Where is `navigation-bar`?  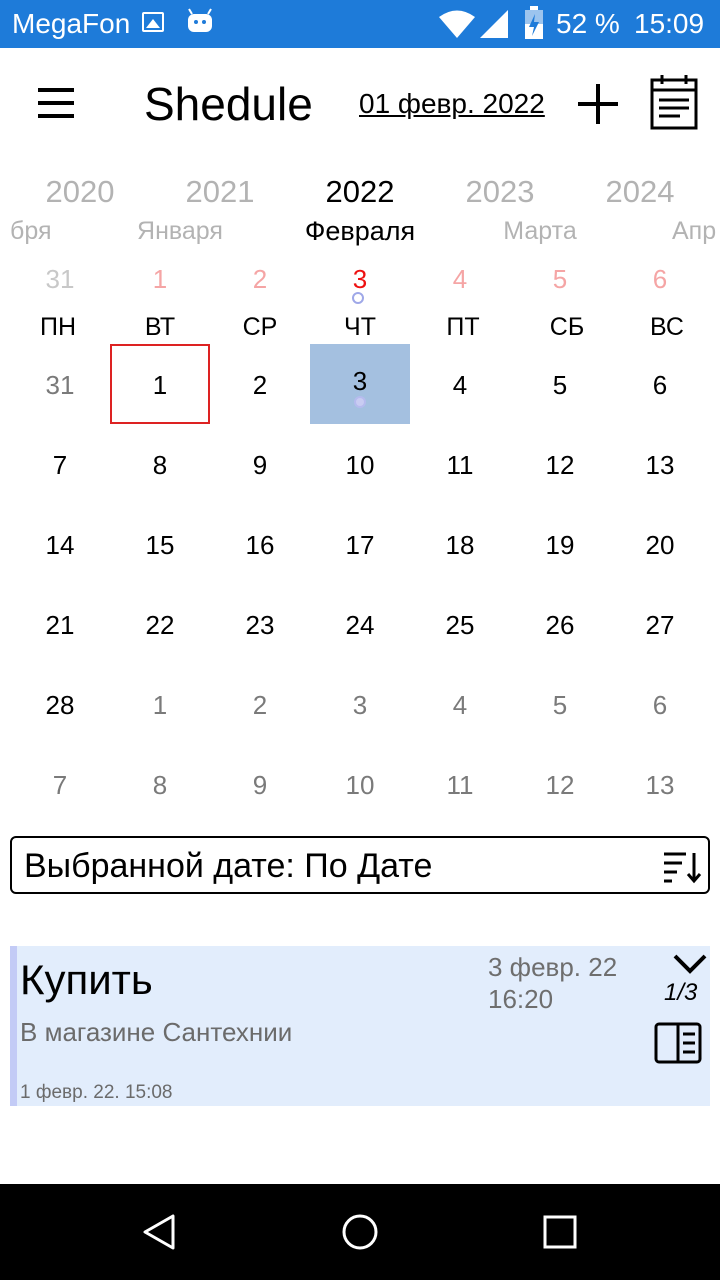 navigation-bar is located at coordinates (360, 1232).